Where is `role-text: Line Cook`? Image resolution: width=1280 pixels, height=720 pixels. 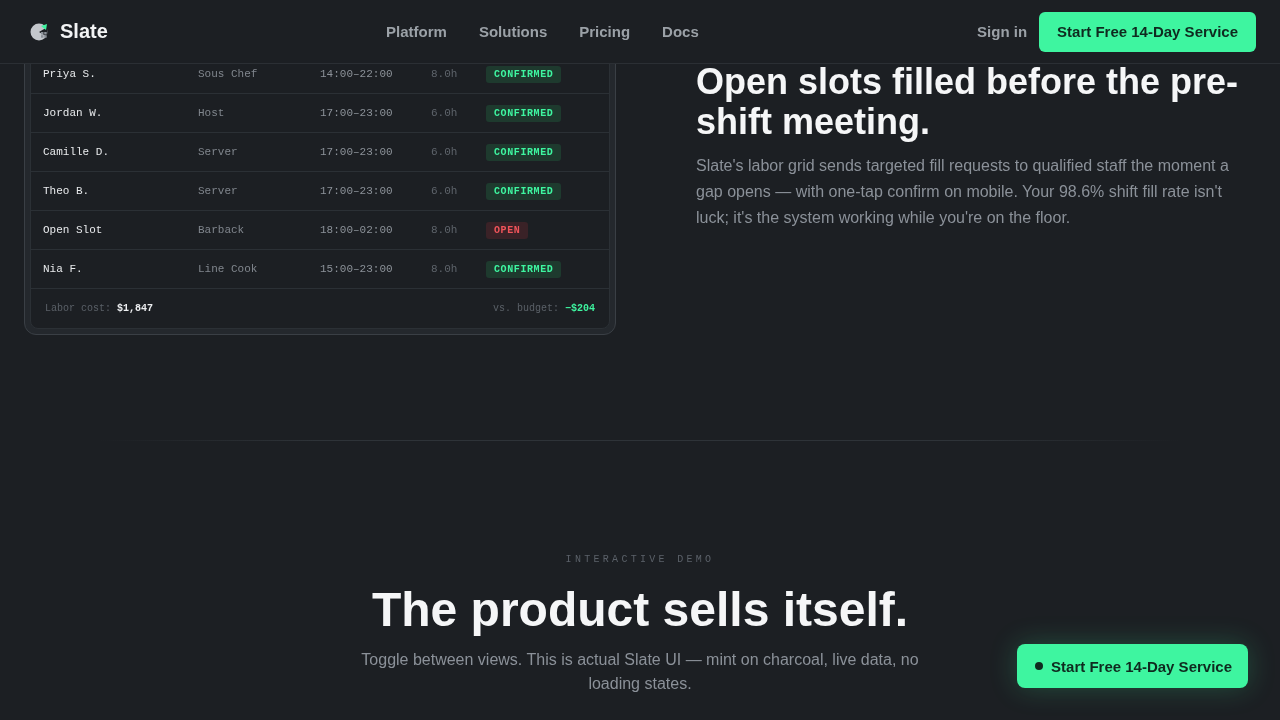
role-text: Line Cook is located at coordinates (228, 269).